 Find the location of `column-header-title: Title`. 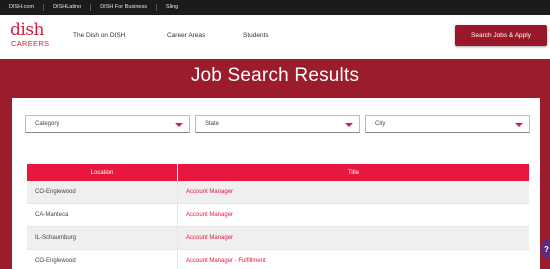

column-header-title: Title is located at coordinates (353, 172).